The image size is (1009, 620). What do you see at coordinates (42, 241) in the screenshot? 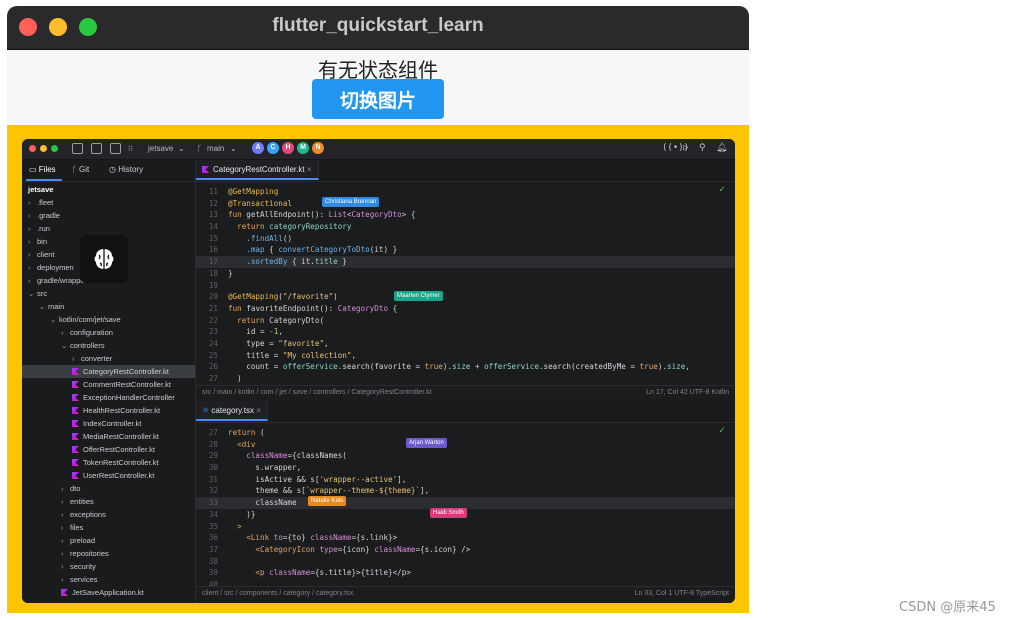
I see `tree-item-label: bin` at bounding box center [42, 241].